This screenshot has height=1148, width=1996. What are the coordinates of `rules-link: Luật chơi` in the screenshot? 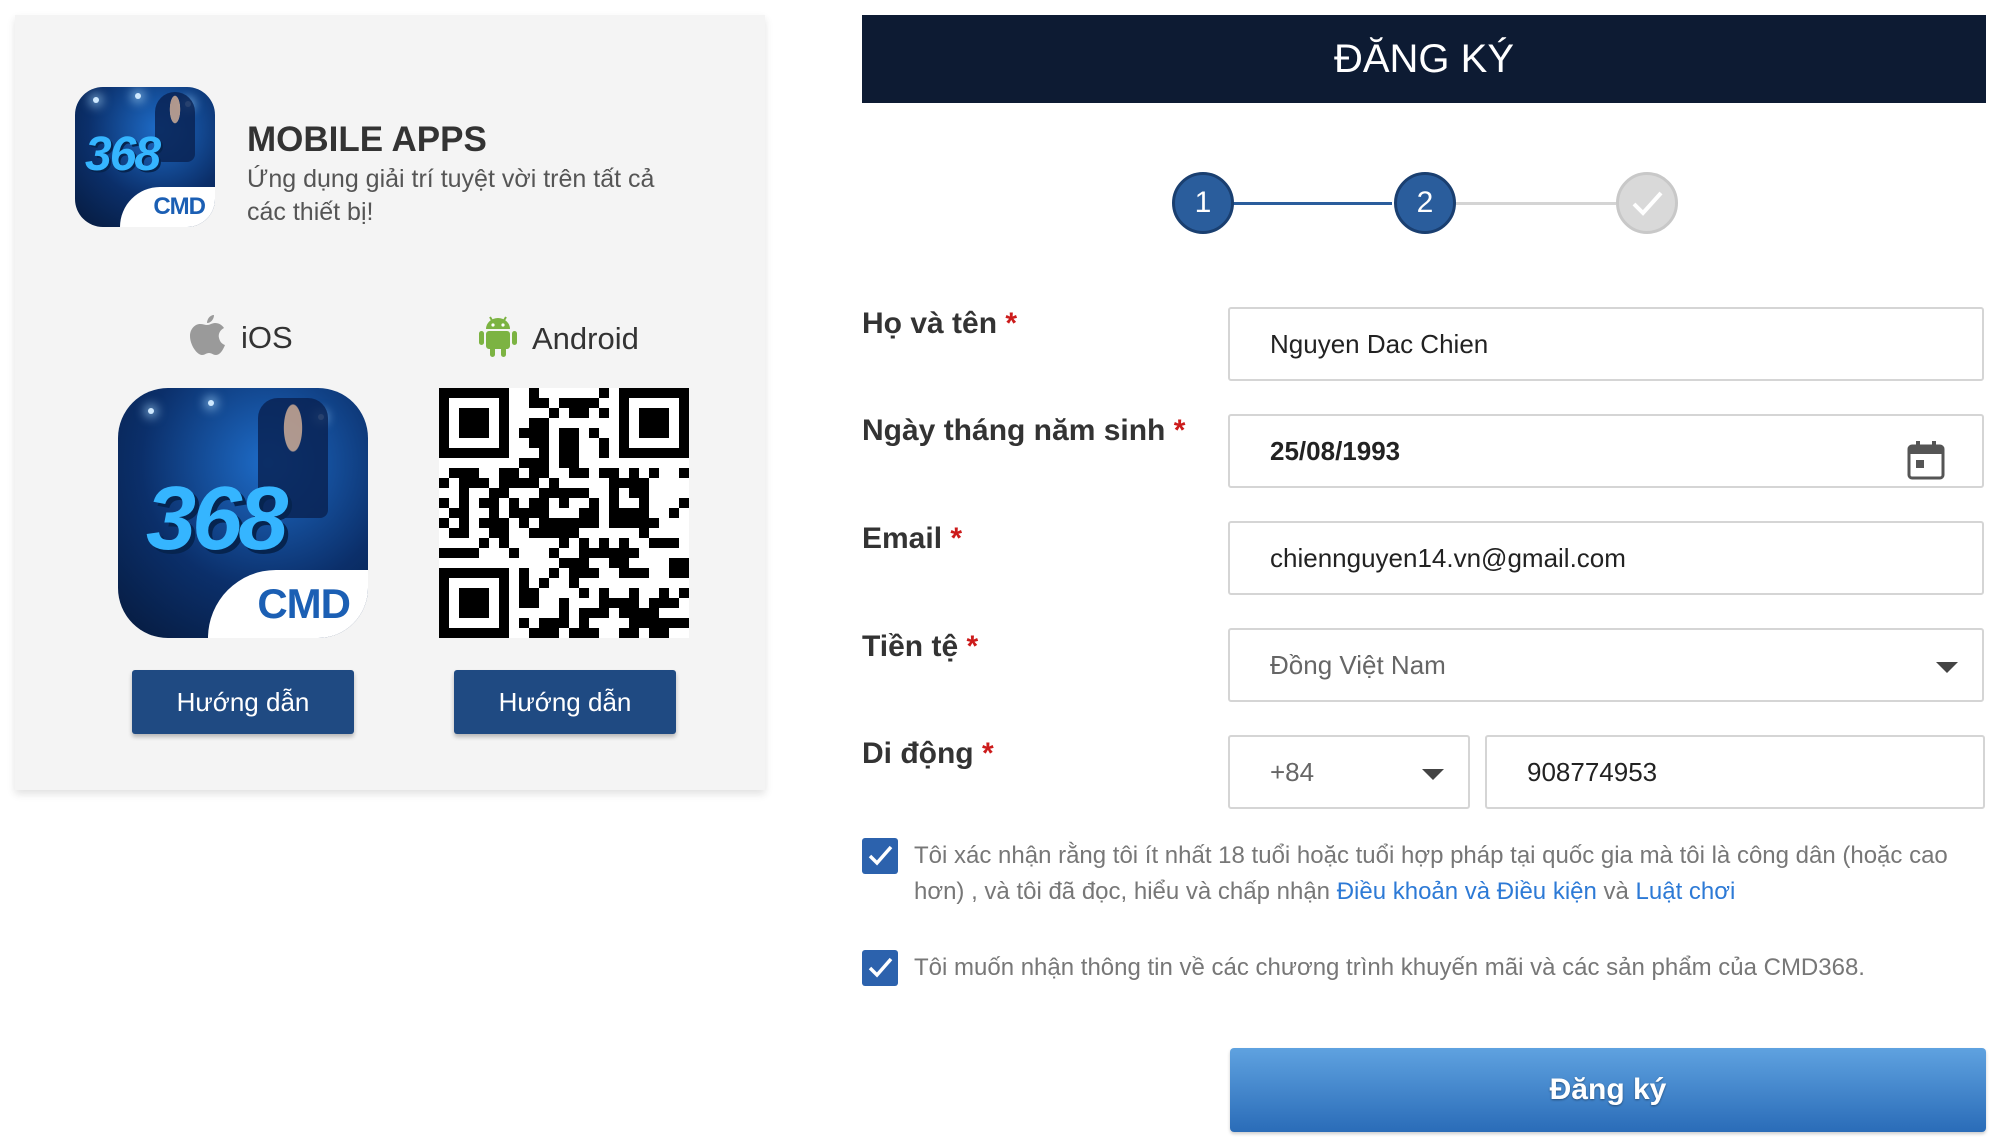 It's located at (1686, 891).